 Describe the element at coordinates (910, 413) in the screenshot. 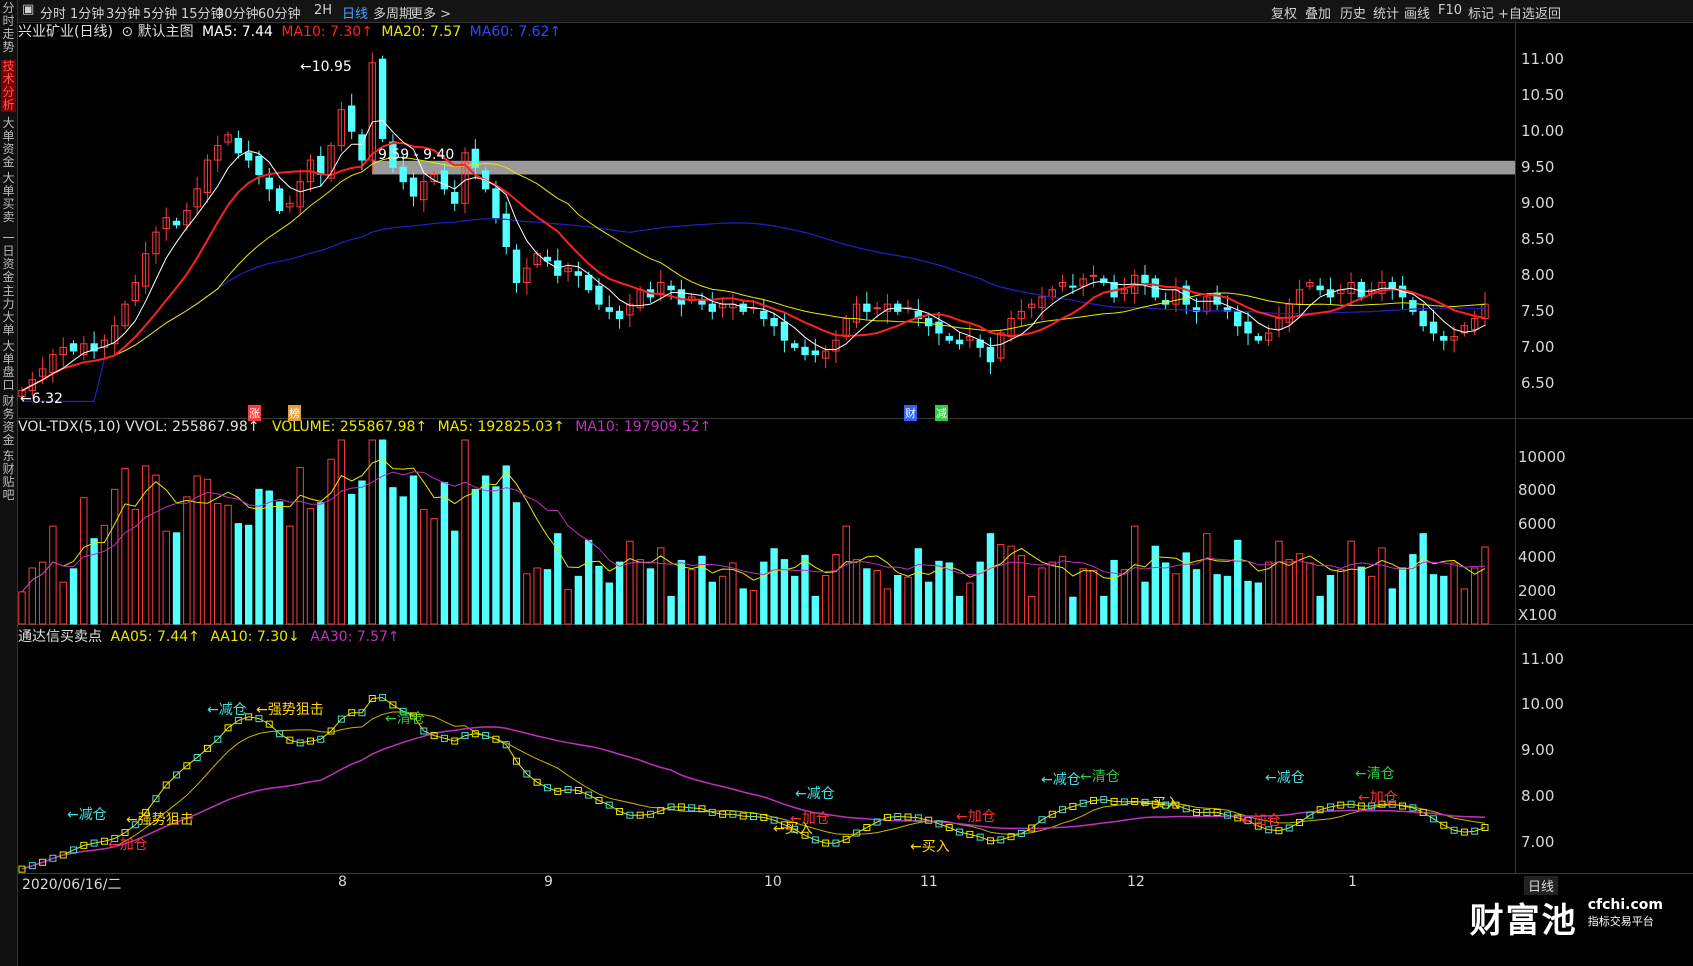

I see `event-badge: 财` at that location.